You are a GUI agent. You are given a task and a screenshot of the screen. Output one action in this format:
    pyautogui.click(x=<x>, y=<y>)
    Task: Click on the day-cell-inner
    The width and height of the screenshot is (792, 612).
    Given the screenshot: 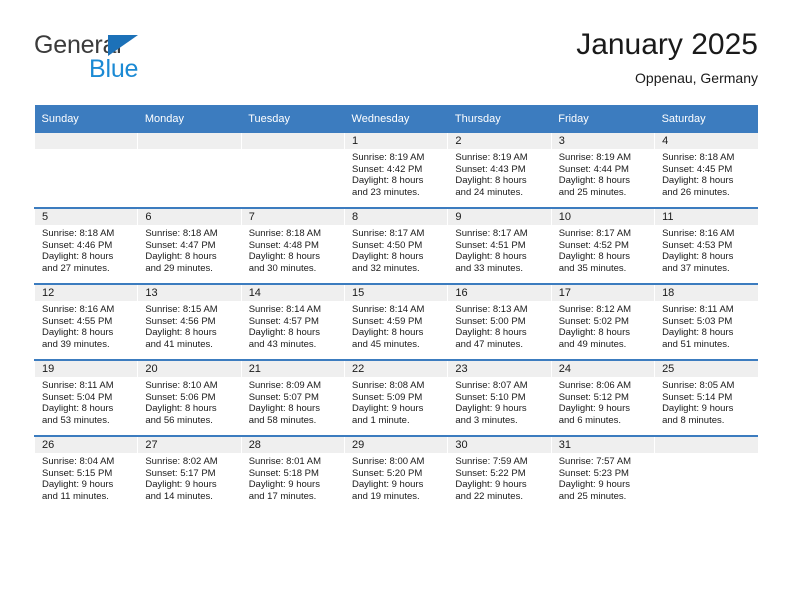 What is the action you would take?
    pyautogui.click(x=86, y=170)
    